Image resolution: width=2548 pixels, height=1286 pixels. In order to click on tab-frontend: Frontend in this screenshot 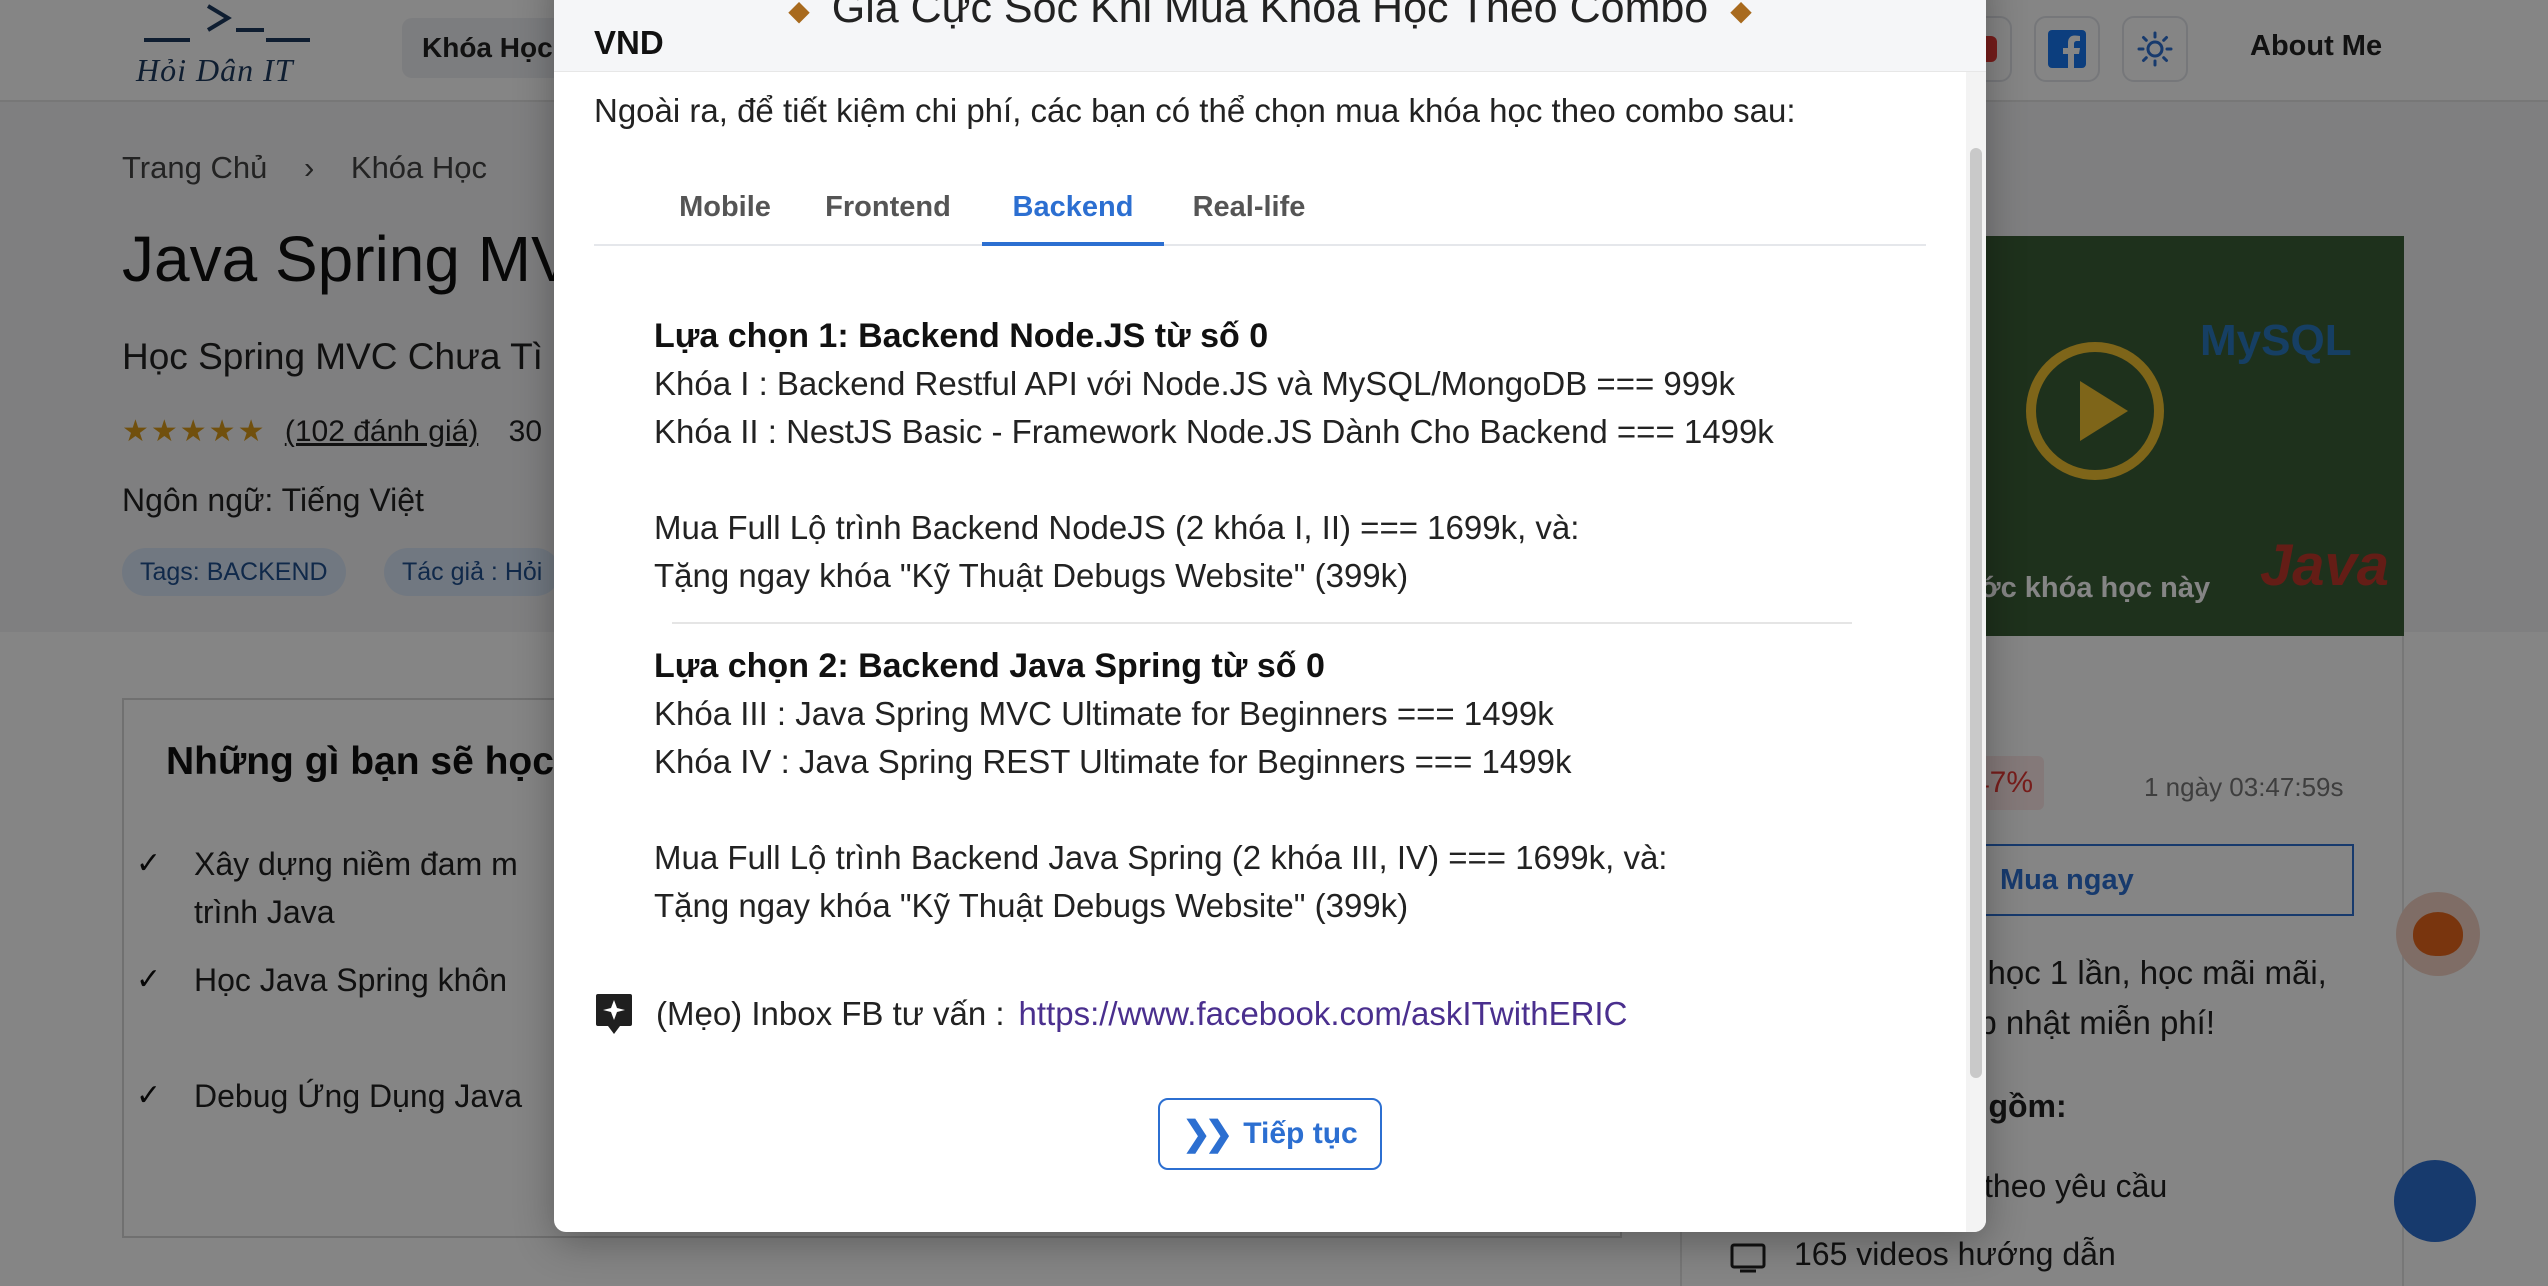, I will do `click(888, 214)`.